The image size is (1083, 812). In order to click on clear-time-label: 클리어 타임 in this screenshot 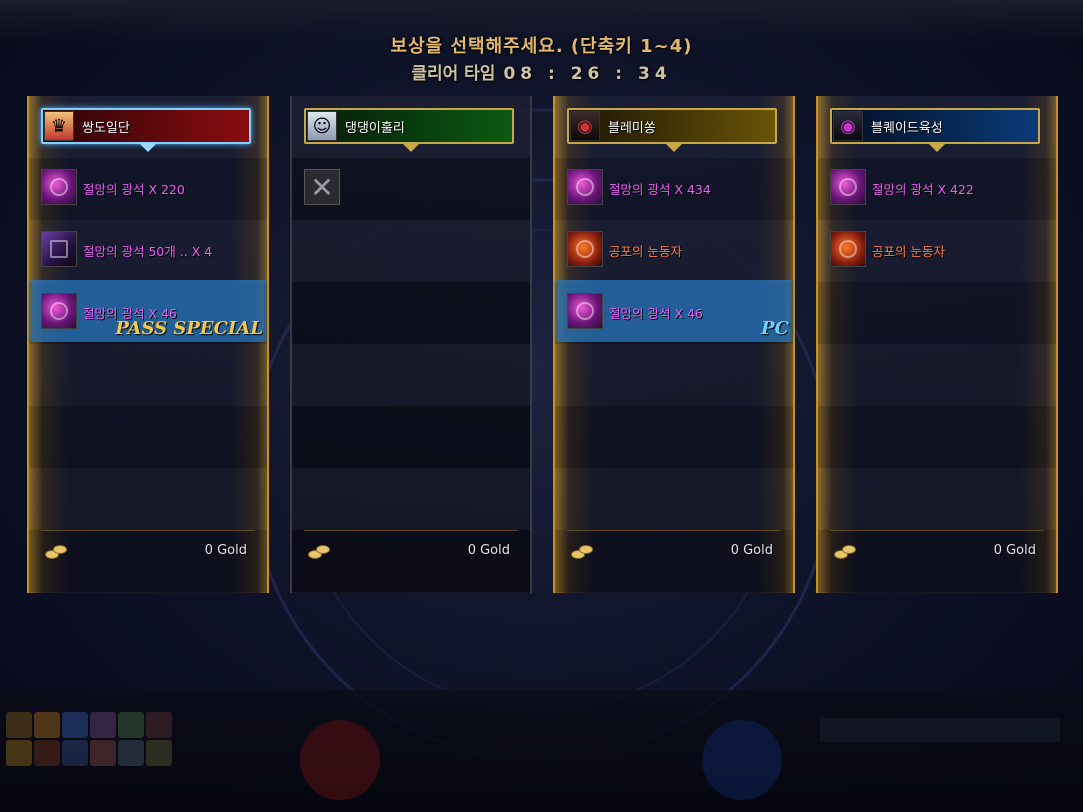, I will do `click(453, 74)`.